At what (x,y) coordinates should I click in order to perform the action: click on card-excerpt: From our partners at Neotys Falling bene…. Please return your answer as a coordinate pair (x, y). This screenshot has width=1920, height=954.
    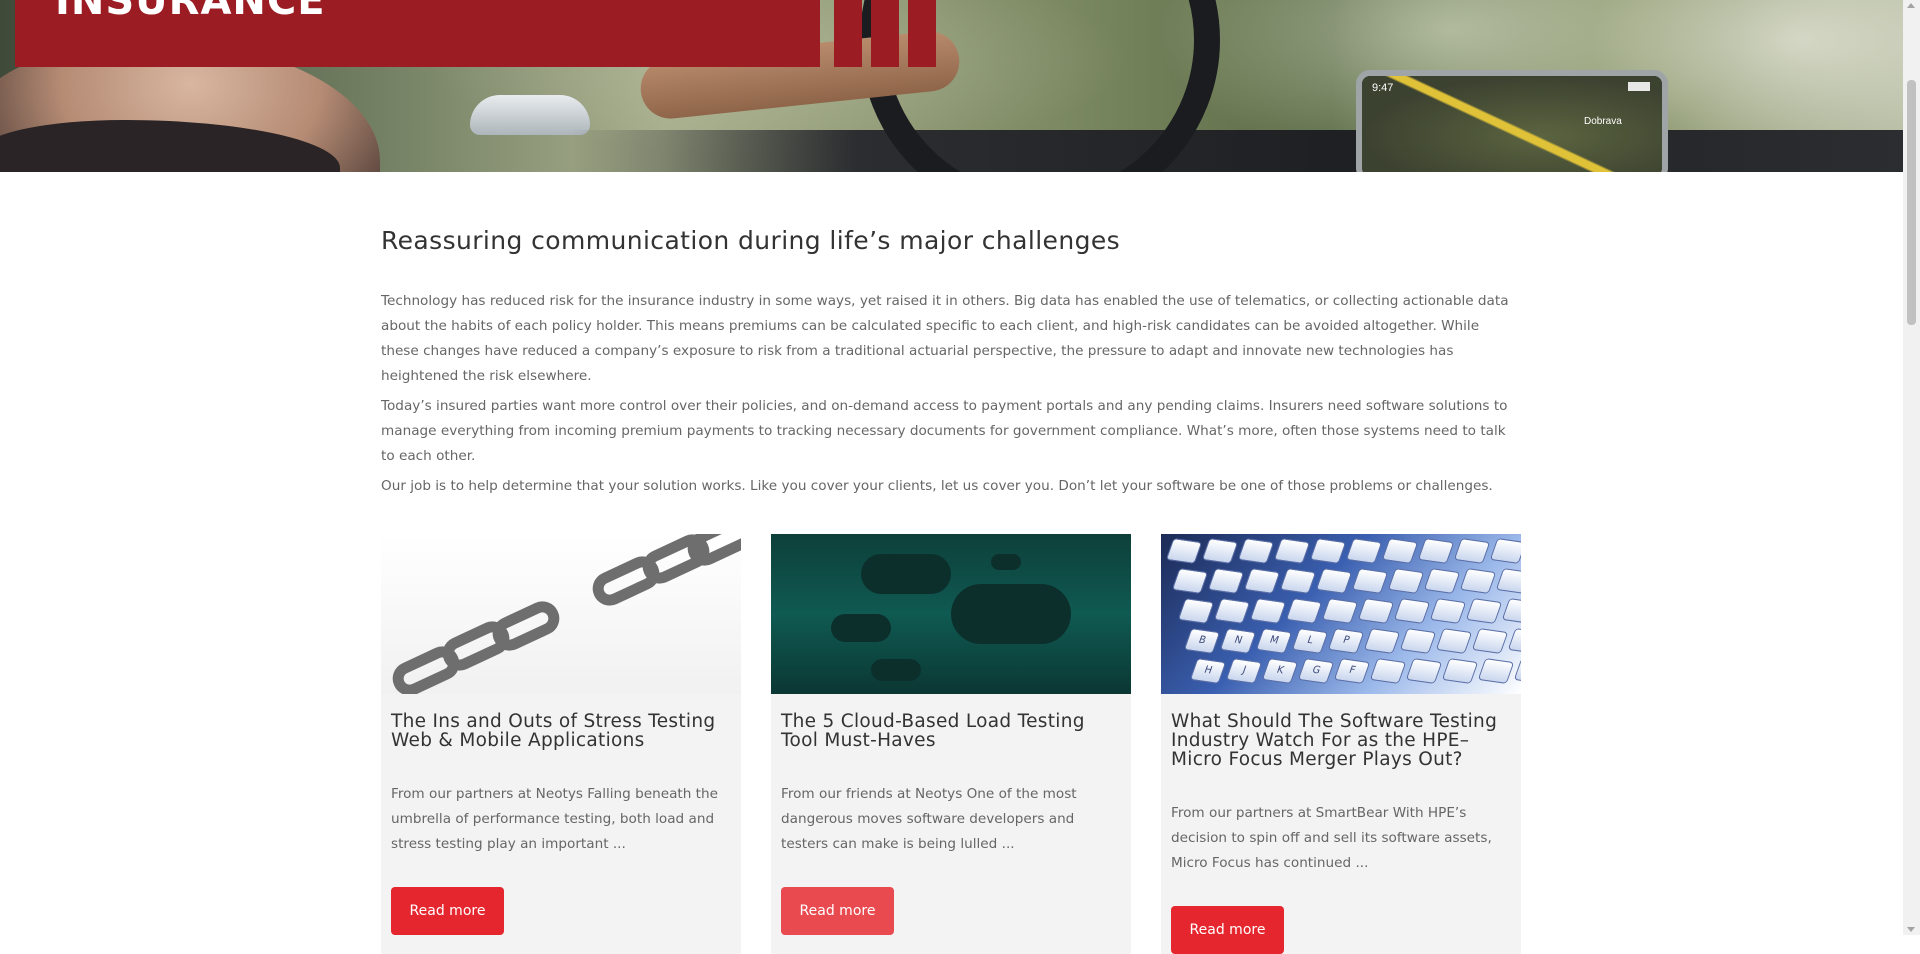
    Looking at the image, I should click on (554, 819).